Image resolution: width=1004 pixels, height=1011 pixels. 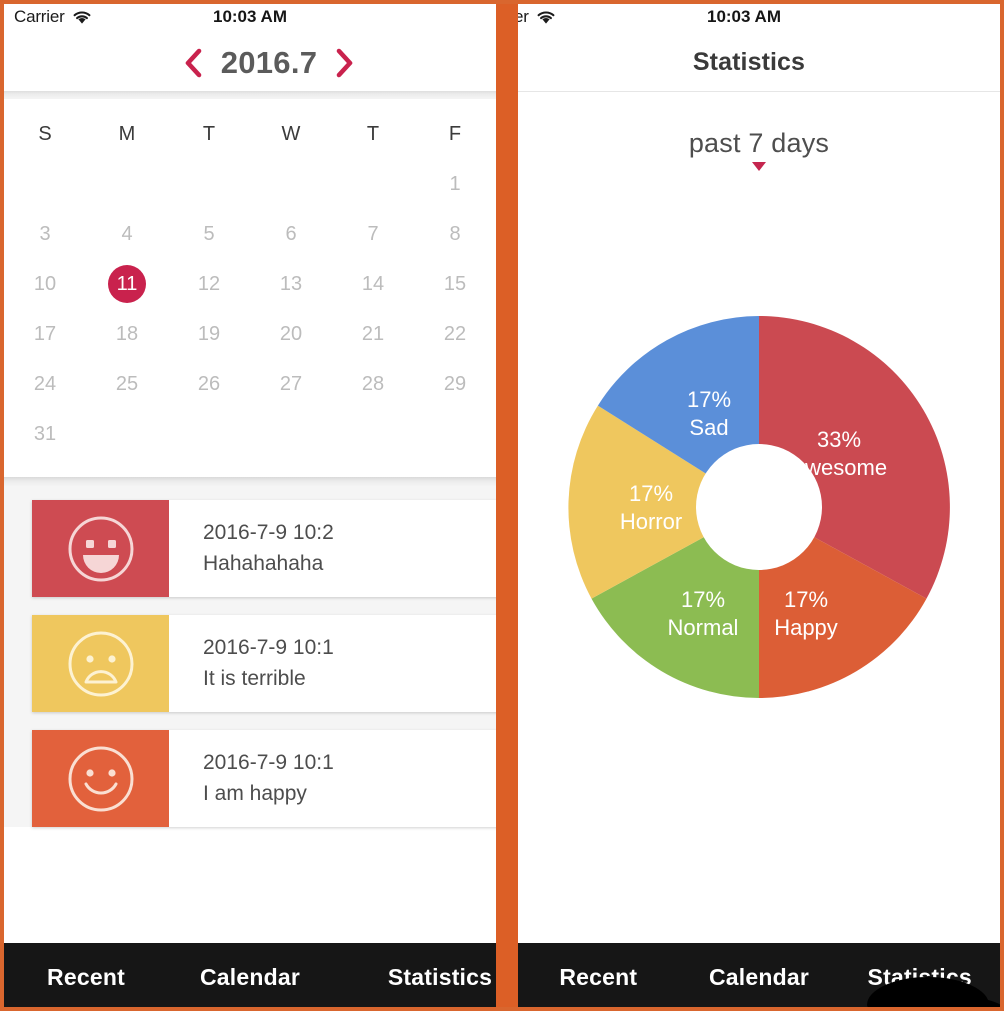 I want to click on calendar-bottom-divider, so click(x=250, y=481).